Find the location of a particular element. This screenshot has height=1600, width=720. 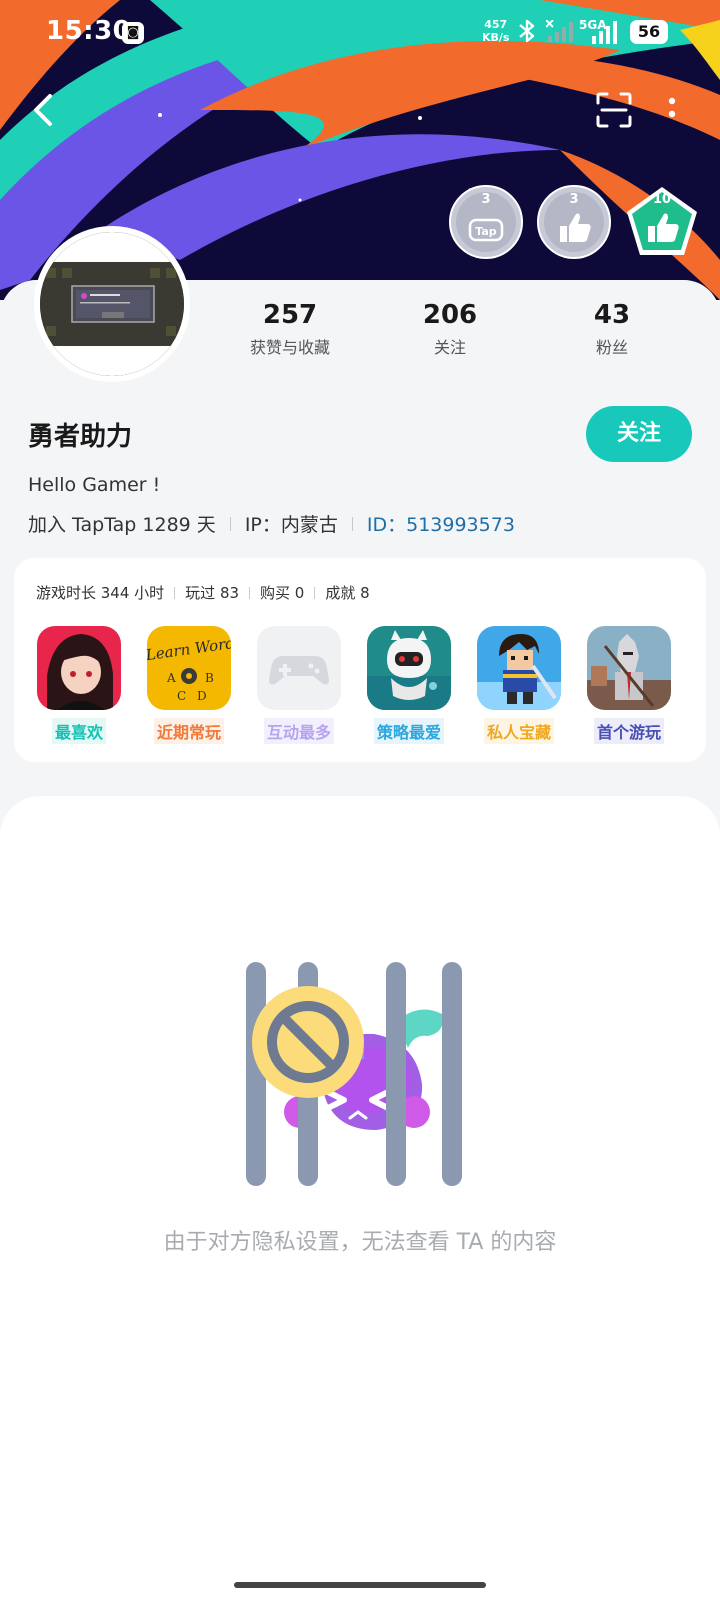

network-speed-unit: KB/s is located at coordinates (496, 37).